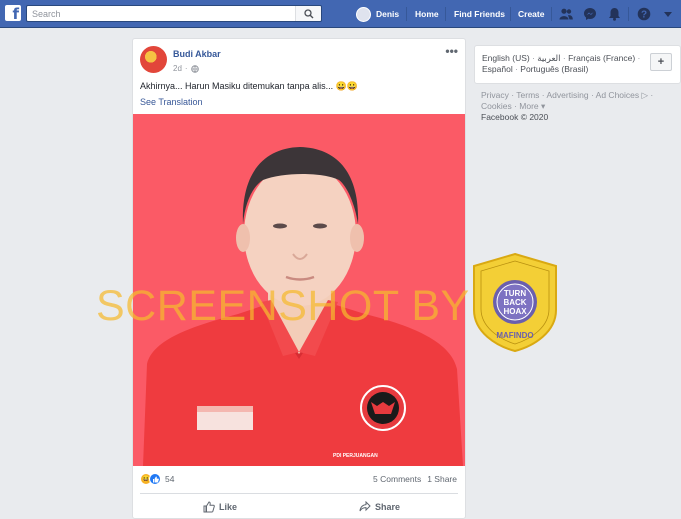 The image size is (681, 519). I want to click on language-portuguese: Português (Brasil), so click(554, 69).